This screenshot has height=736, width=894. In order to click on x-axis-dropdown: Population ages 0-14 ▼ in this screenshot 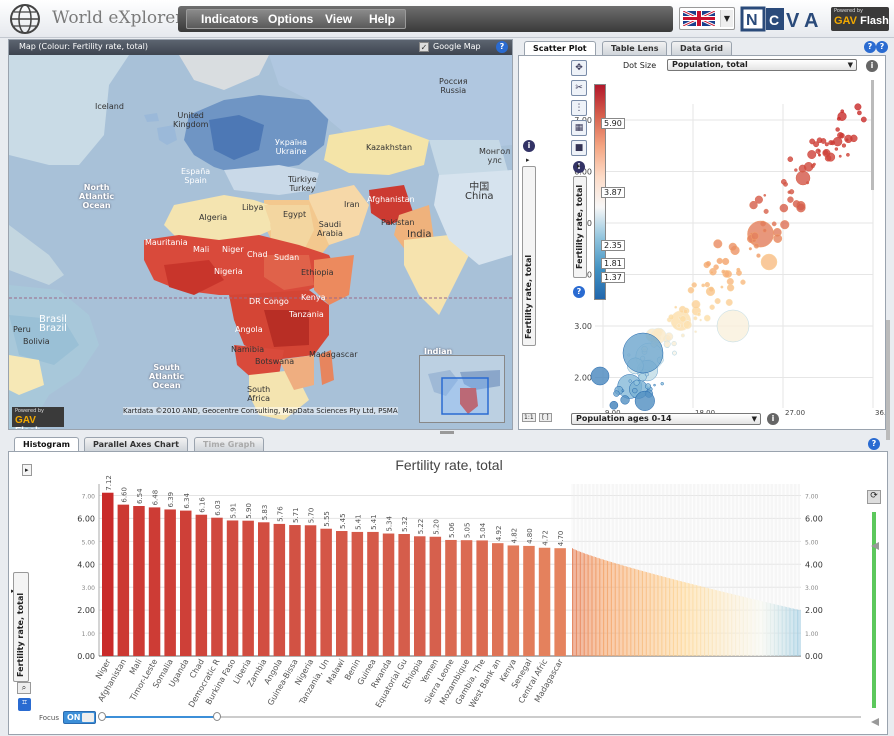, I will do `click(666, 419)`.